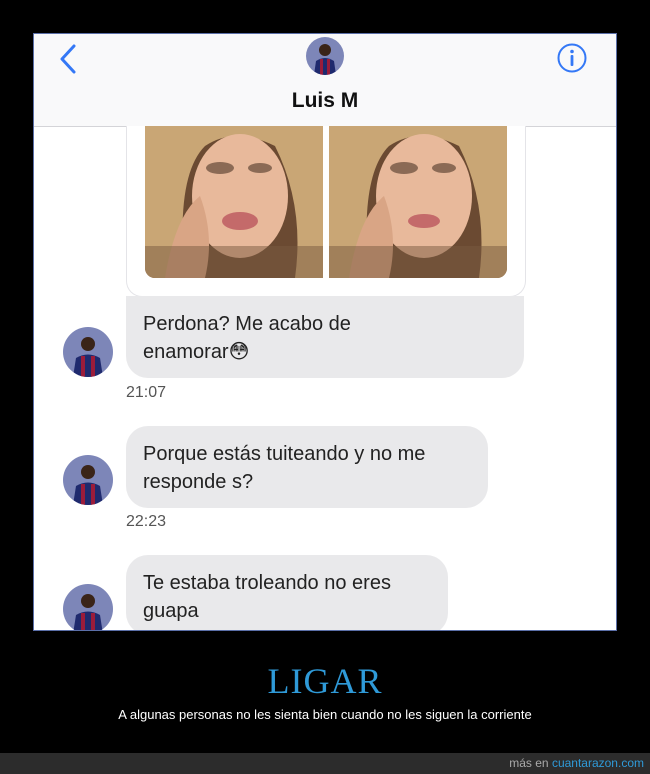 Image resolution: width=650 pixels, height=774 pixels. Describe the element at coordinates (598, 763) in the screenshot. I see `site-link: cuantarazon.com` at that location.